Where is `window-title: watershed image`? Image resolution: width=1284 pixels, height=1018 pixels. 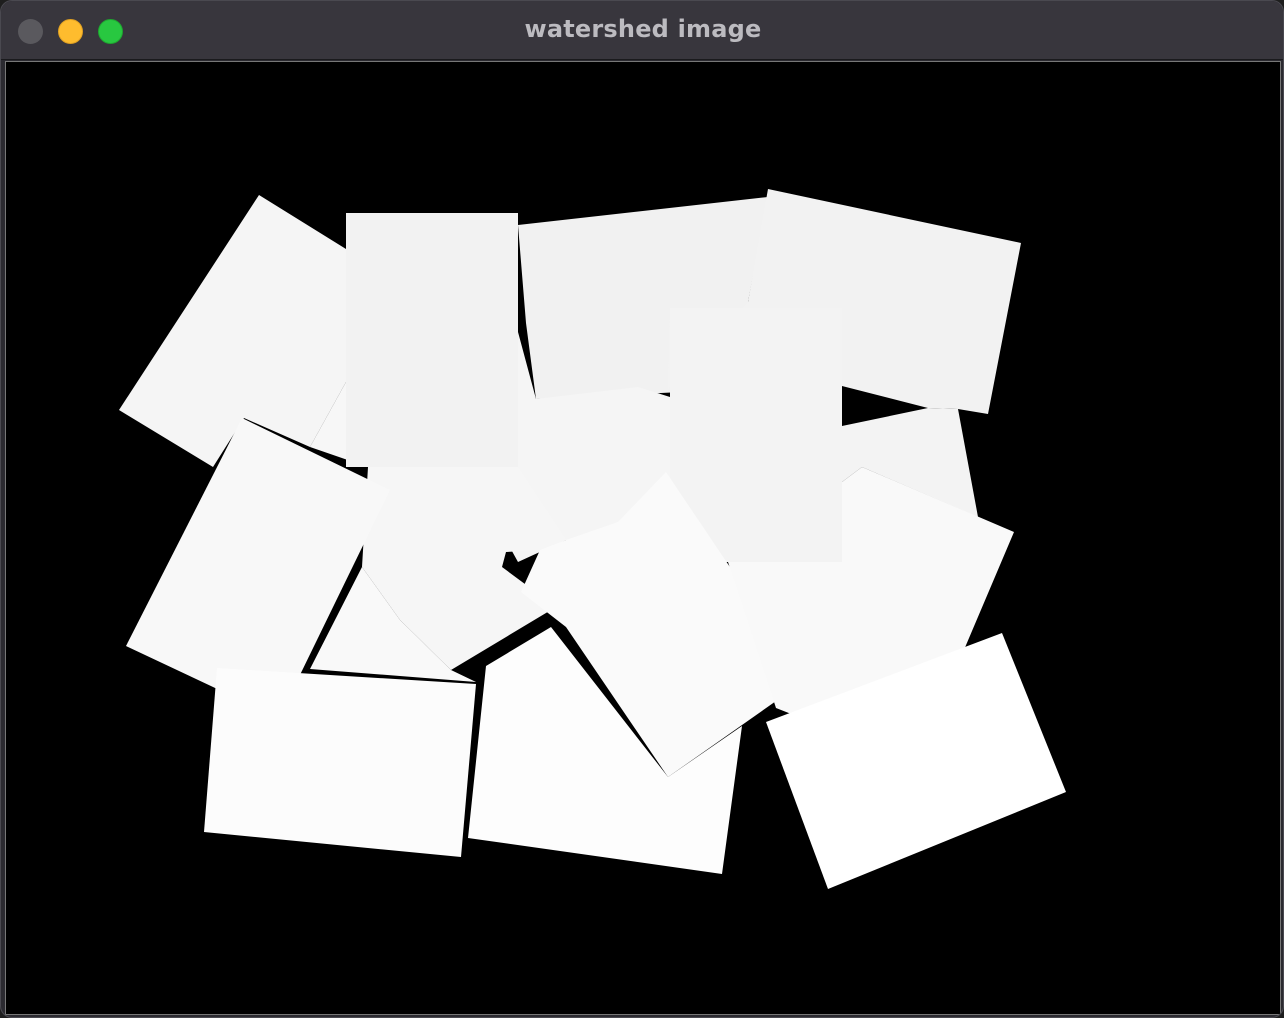
window-title: watershed image is located at coordinates (643, 29).